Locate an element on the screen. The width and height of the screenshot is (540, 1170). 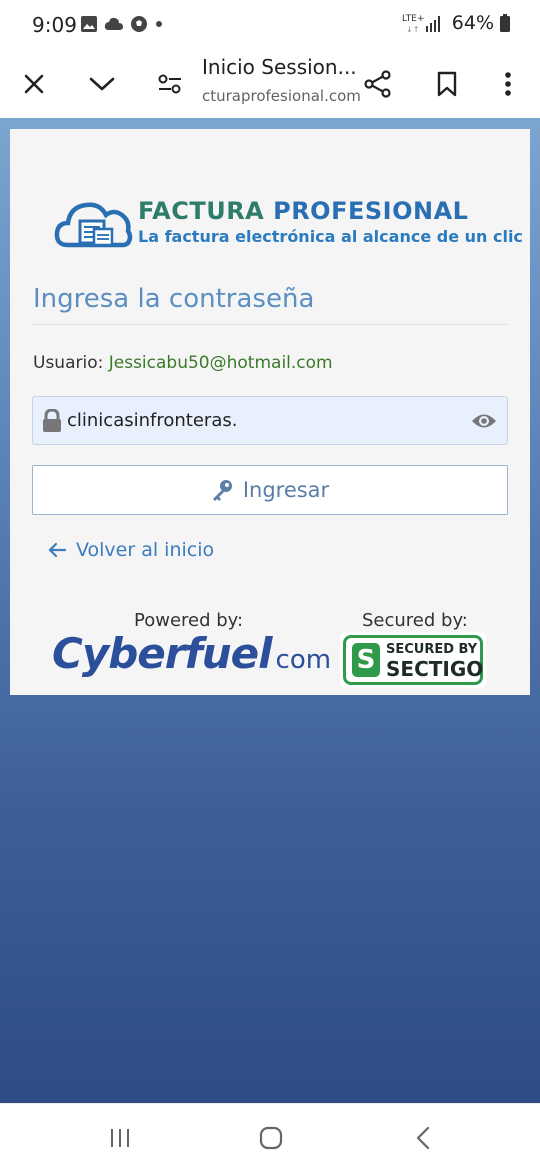
logo-title: FACTURA PROFESIONAL is located at coordinates (303, 211).